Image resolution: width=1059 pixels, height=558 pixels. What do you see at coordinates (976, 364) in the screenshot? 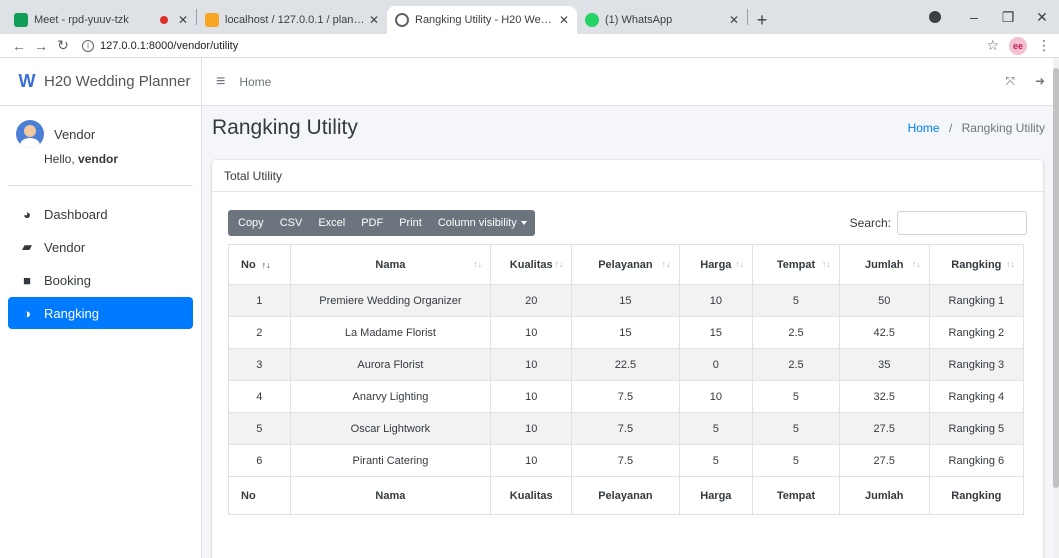
I see `table-cell: Rangking 3` at bounding box center [976, 364].